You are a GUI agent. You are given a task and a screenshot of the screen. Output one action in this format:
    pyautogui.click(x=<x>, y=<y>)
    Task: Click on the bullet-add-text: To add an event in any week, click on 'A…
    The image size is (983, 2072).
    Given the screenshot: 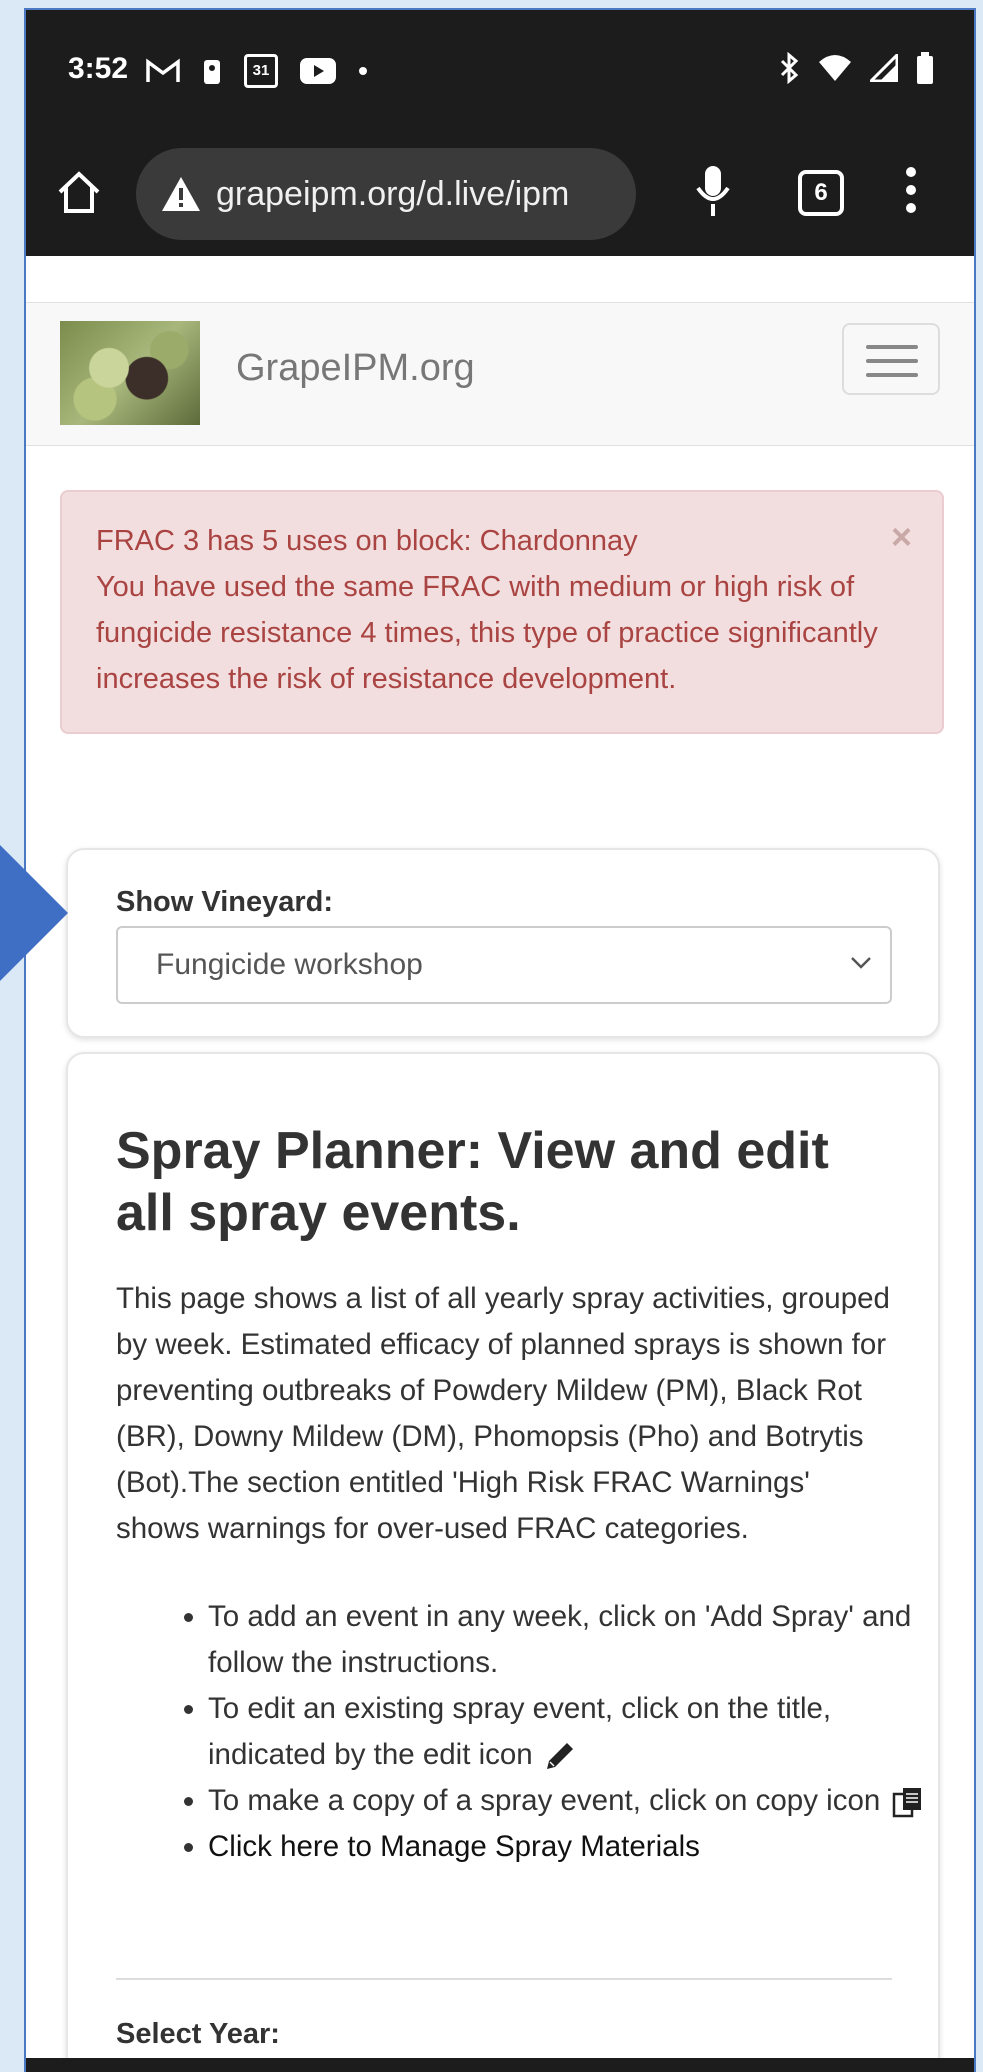 What is the action you would take?
    pyautogui.click(x=560, y=1639)
    